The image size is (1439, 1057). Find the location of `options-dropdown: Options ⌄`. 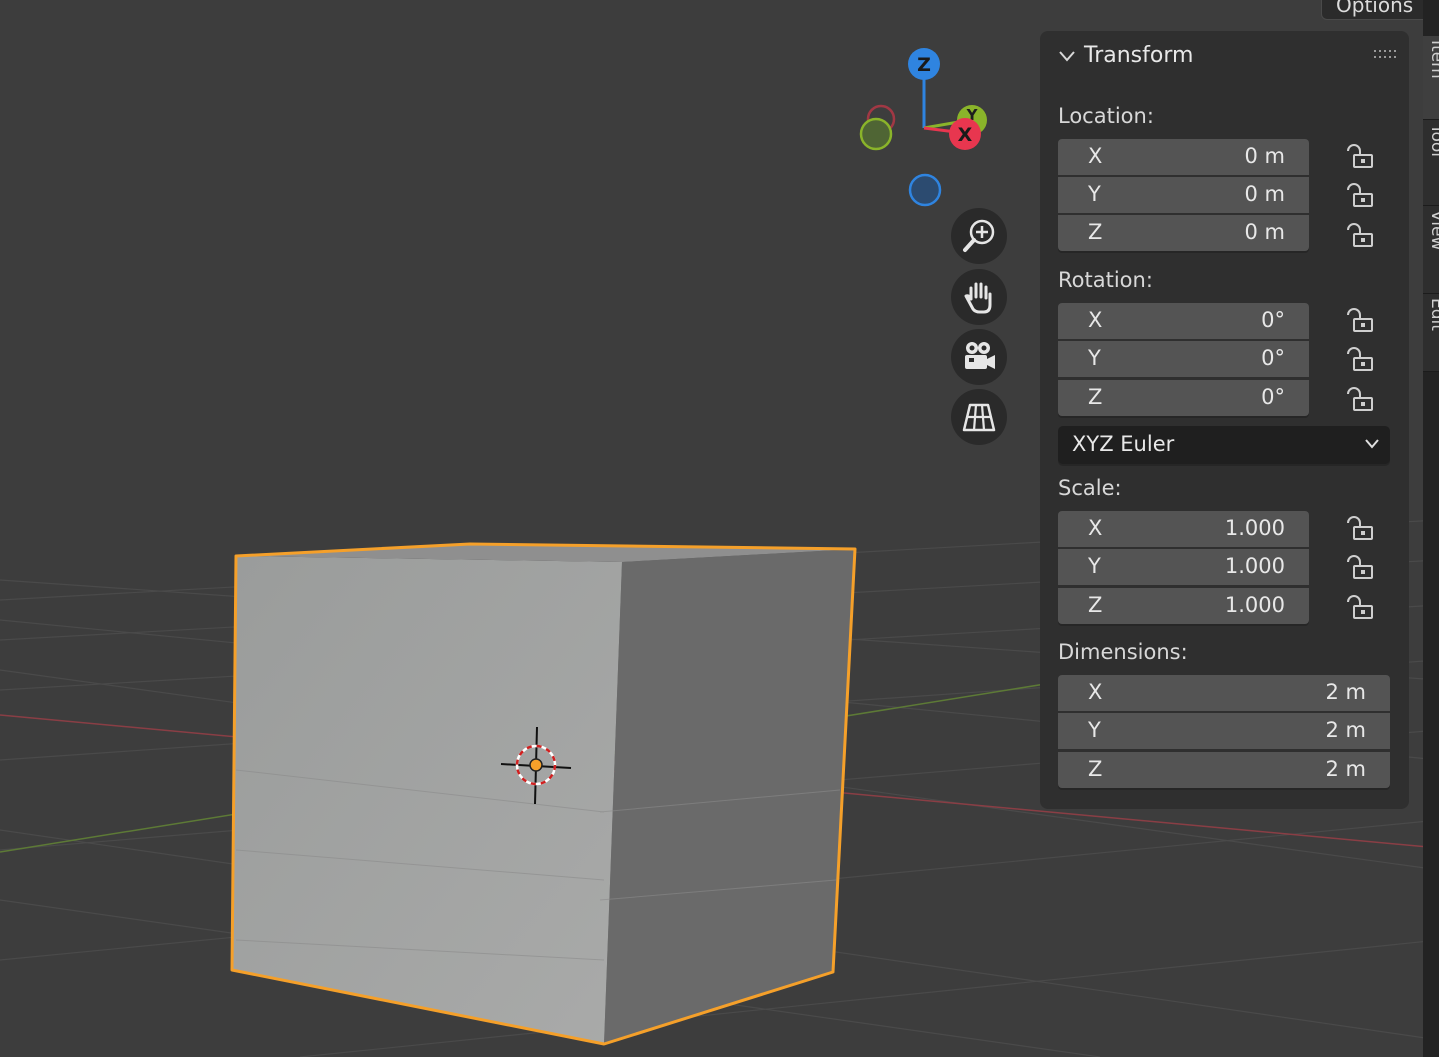

options-dropdown: Options ⌄ is located at coordinates (1380, 10).